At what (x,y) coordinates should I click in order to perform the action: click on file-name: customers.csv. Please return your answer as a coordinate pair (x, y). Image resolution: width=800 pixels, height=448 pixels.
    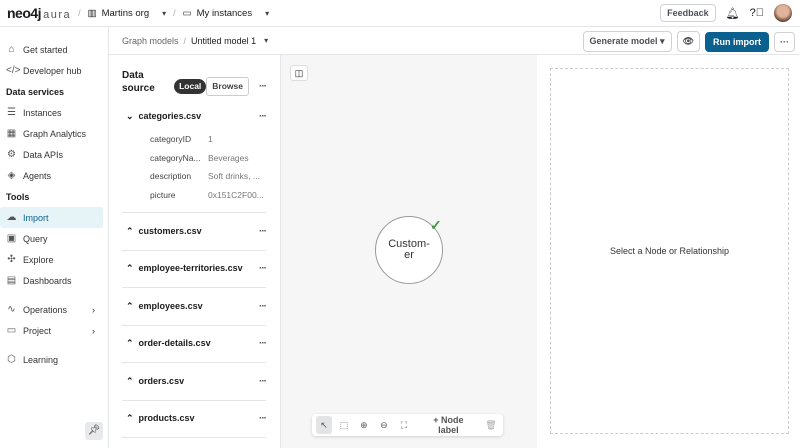
    Looking at the image, I should click on (170, 230).